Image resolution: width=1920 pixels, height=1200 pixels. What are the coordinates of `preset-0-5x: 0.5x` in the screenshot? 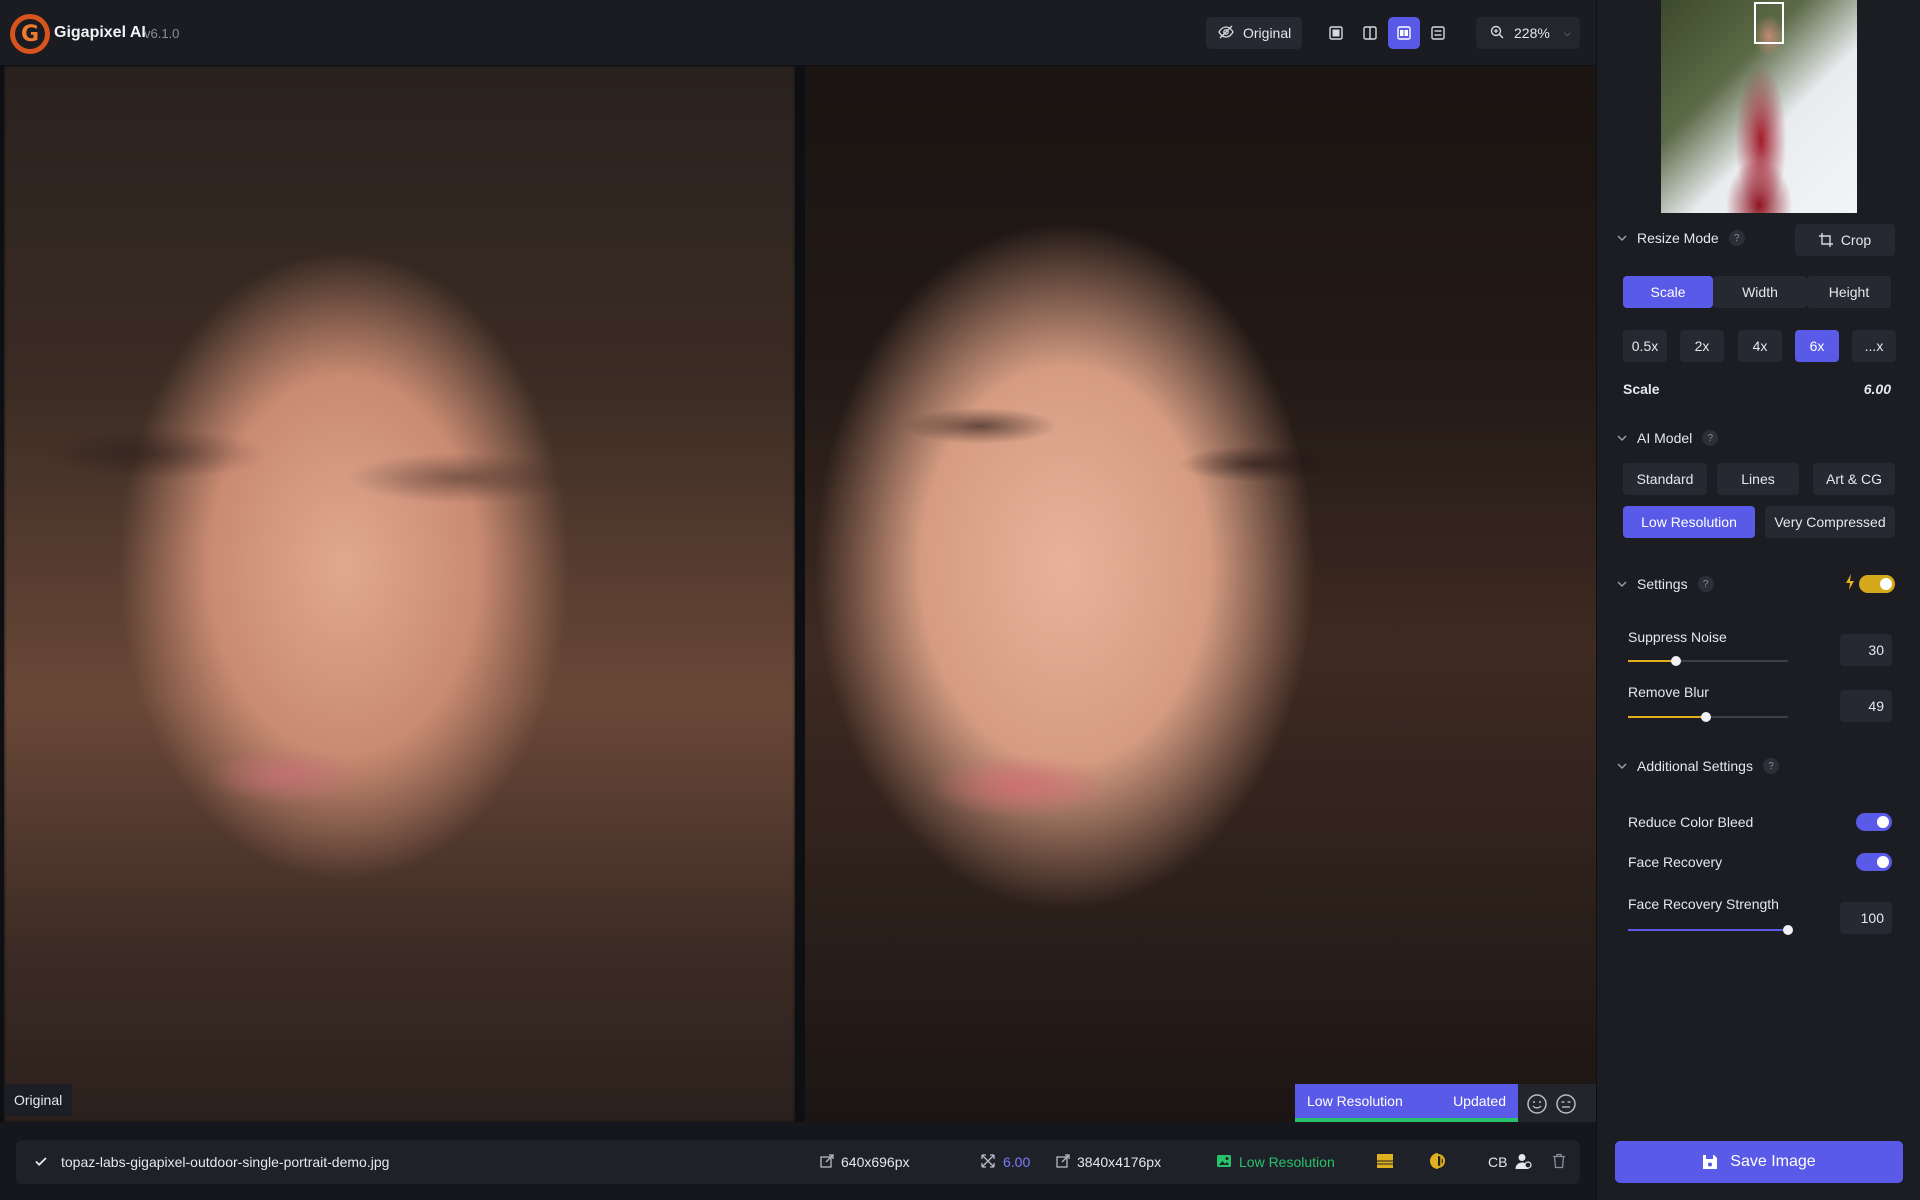 It's located at (1645, 346).